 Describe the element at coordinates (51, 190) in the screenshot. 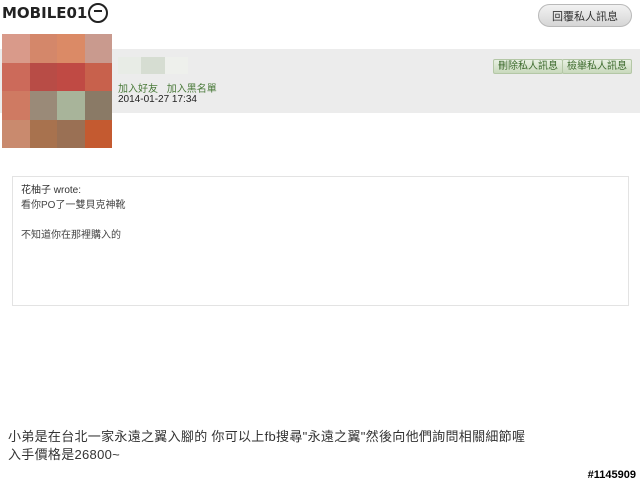

I see `quote-author: 花柚子 wrote:` at that location.